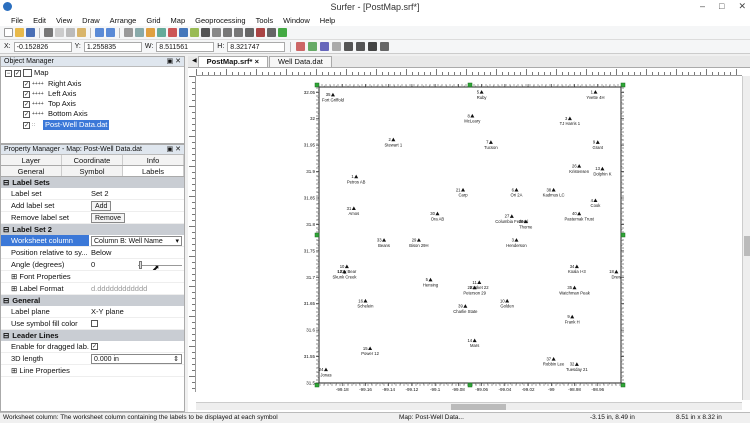 The height and width of the screenshot is (423, 750). What do you see at coordinates (94, 346) in the screenshot?
I see `dragged-labels-checkbox: ✓` at bounding box center [94, 346].